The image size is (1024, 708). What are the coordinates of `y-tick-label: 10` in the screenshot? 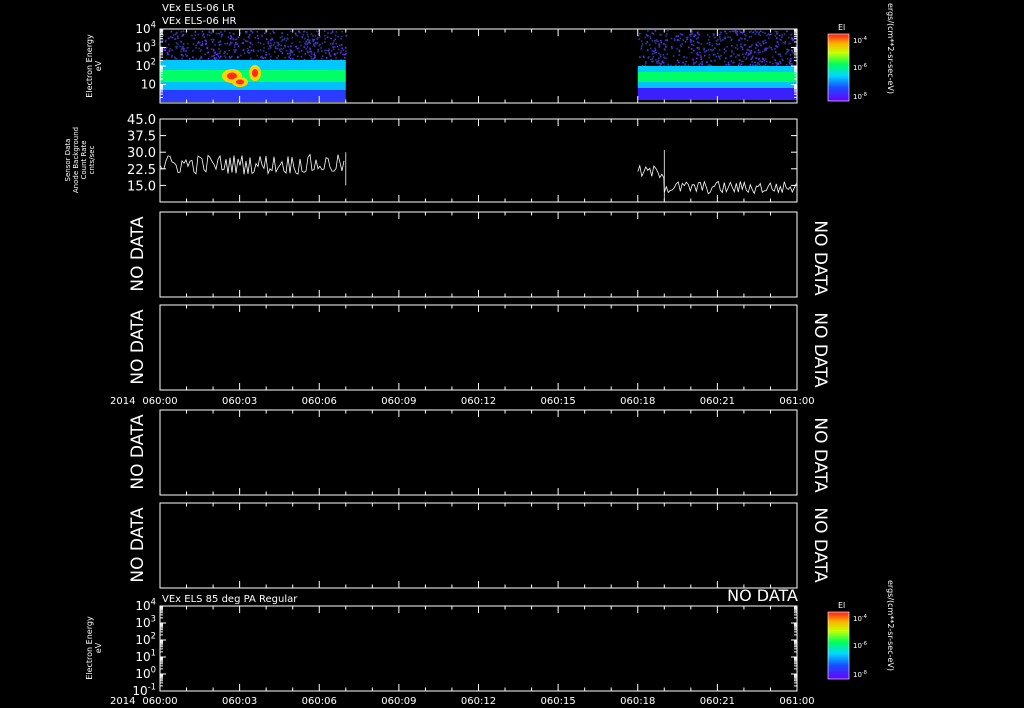 It's located at (148, 85).